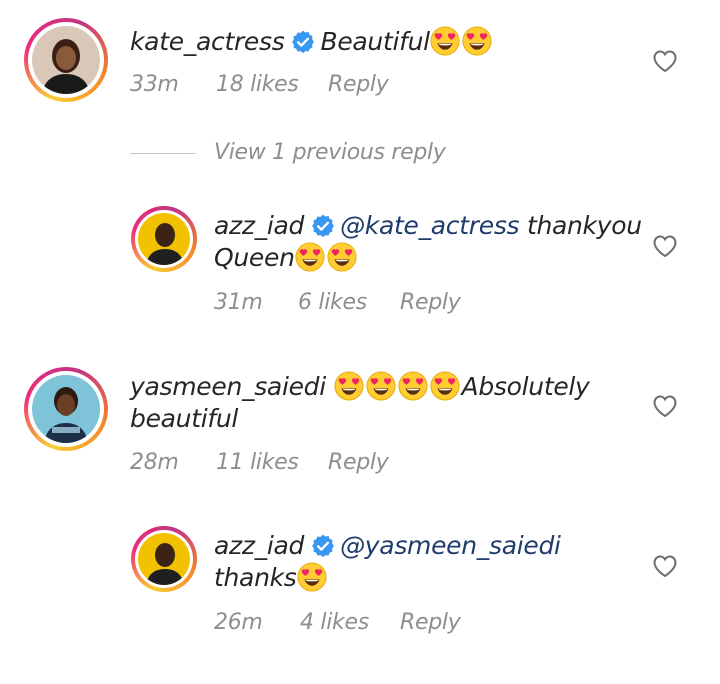 The width and height of the screenshot is (720, 684). What do you see at coordinates (584, 225) in the screenshot?
I see `comment-text: thankyou` at bounding box center [584, 225].